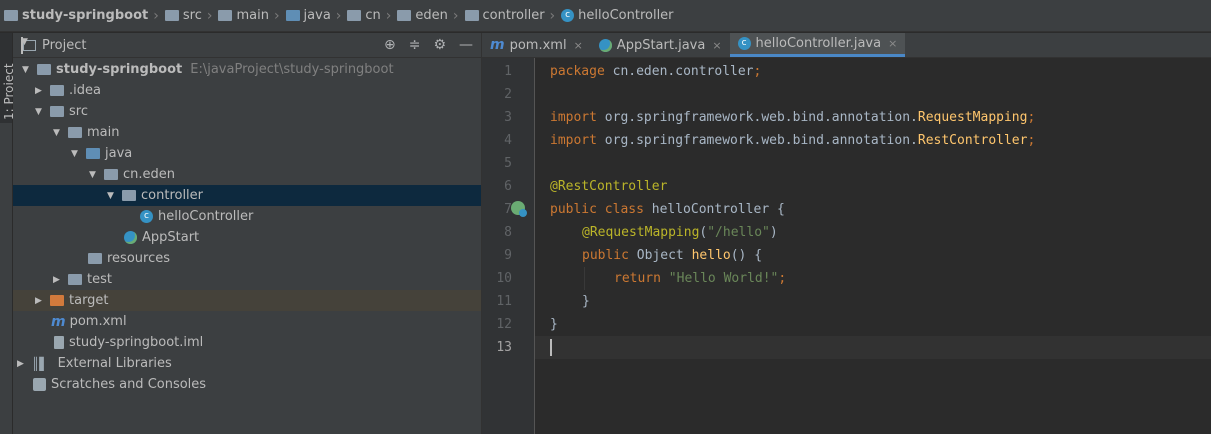  Describe the element at coordinates (609, 186) in the screenshot. I see `code-line-6: @RestController` at that location.